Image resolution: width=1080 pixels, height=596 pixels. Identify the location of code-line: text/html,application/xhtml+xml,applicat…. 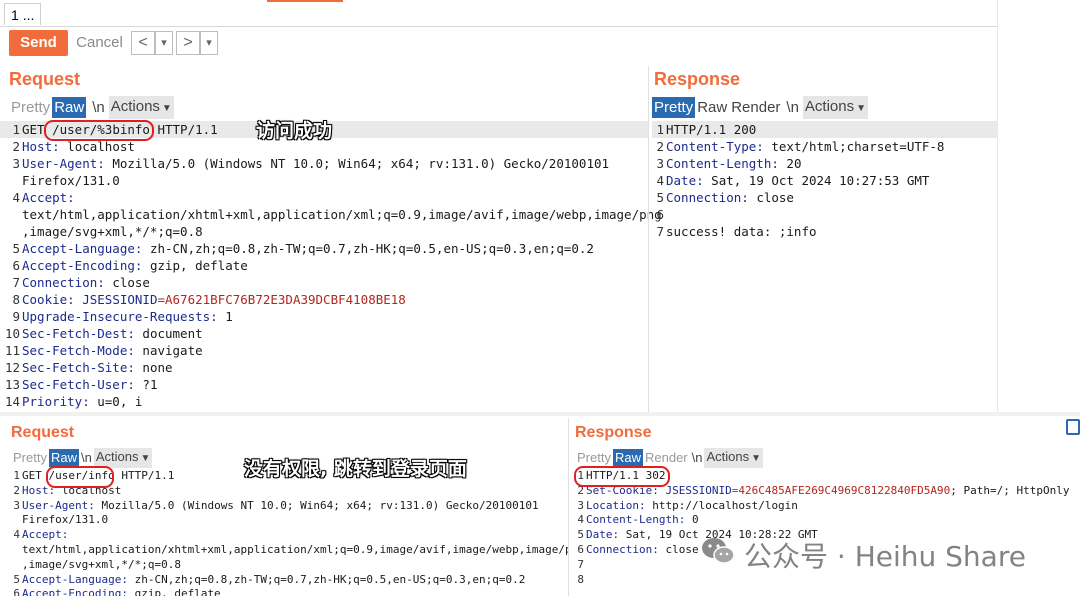
(284, 550).